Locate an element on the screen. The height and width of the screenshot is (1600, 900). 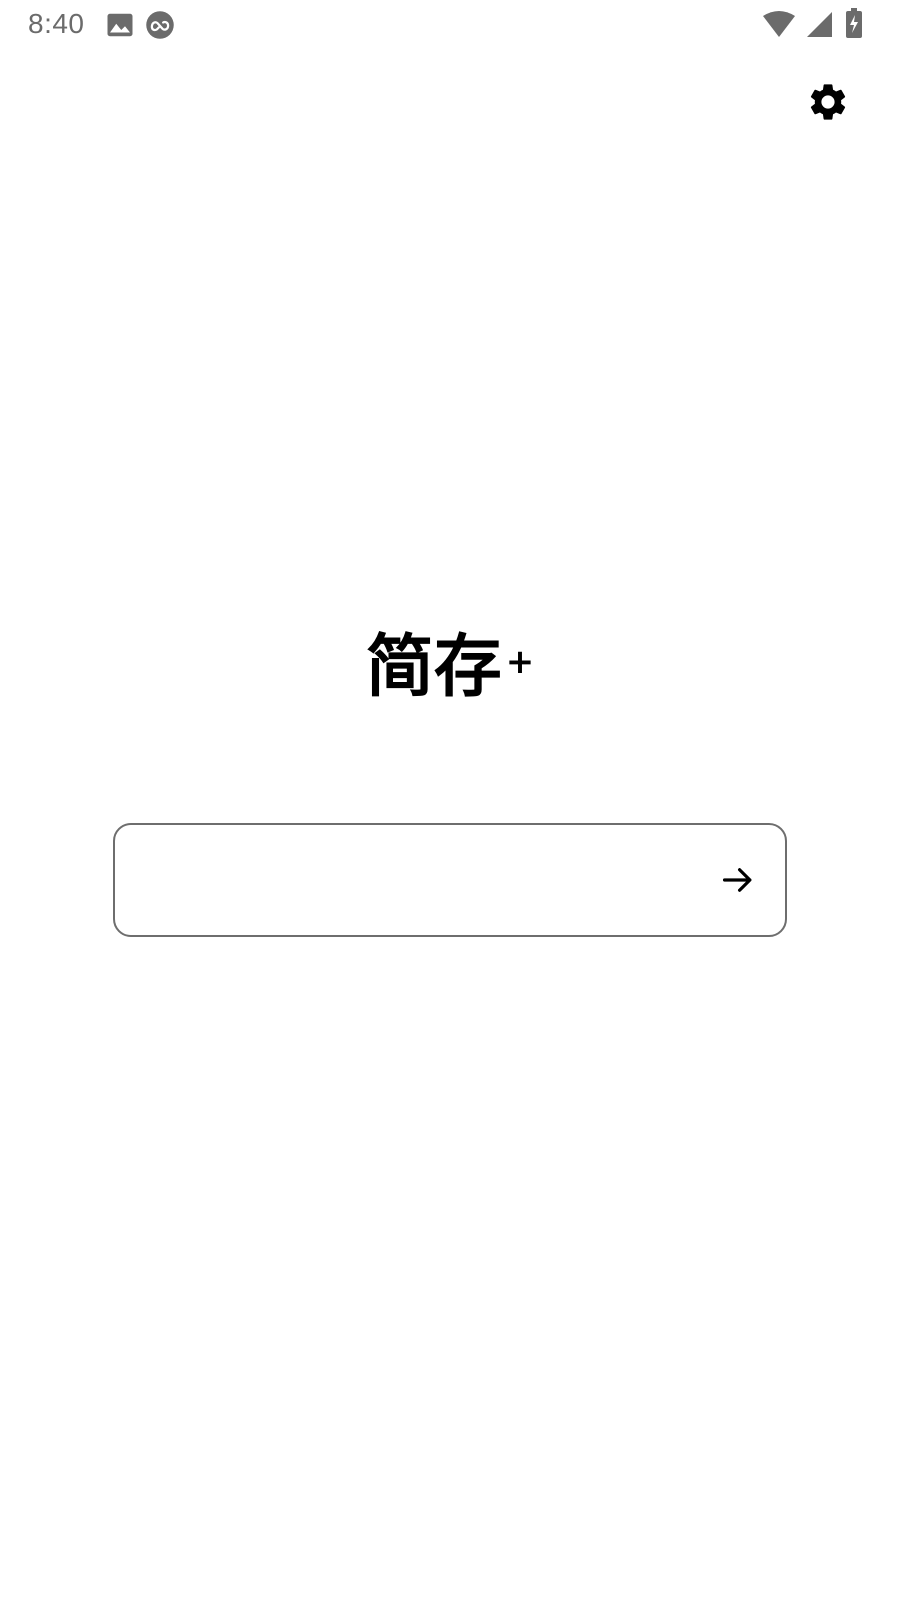
main-input is located at coordinates (421, 881).